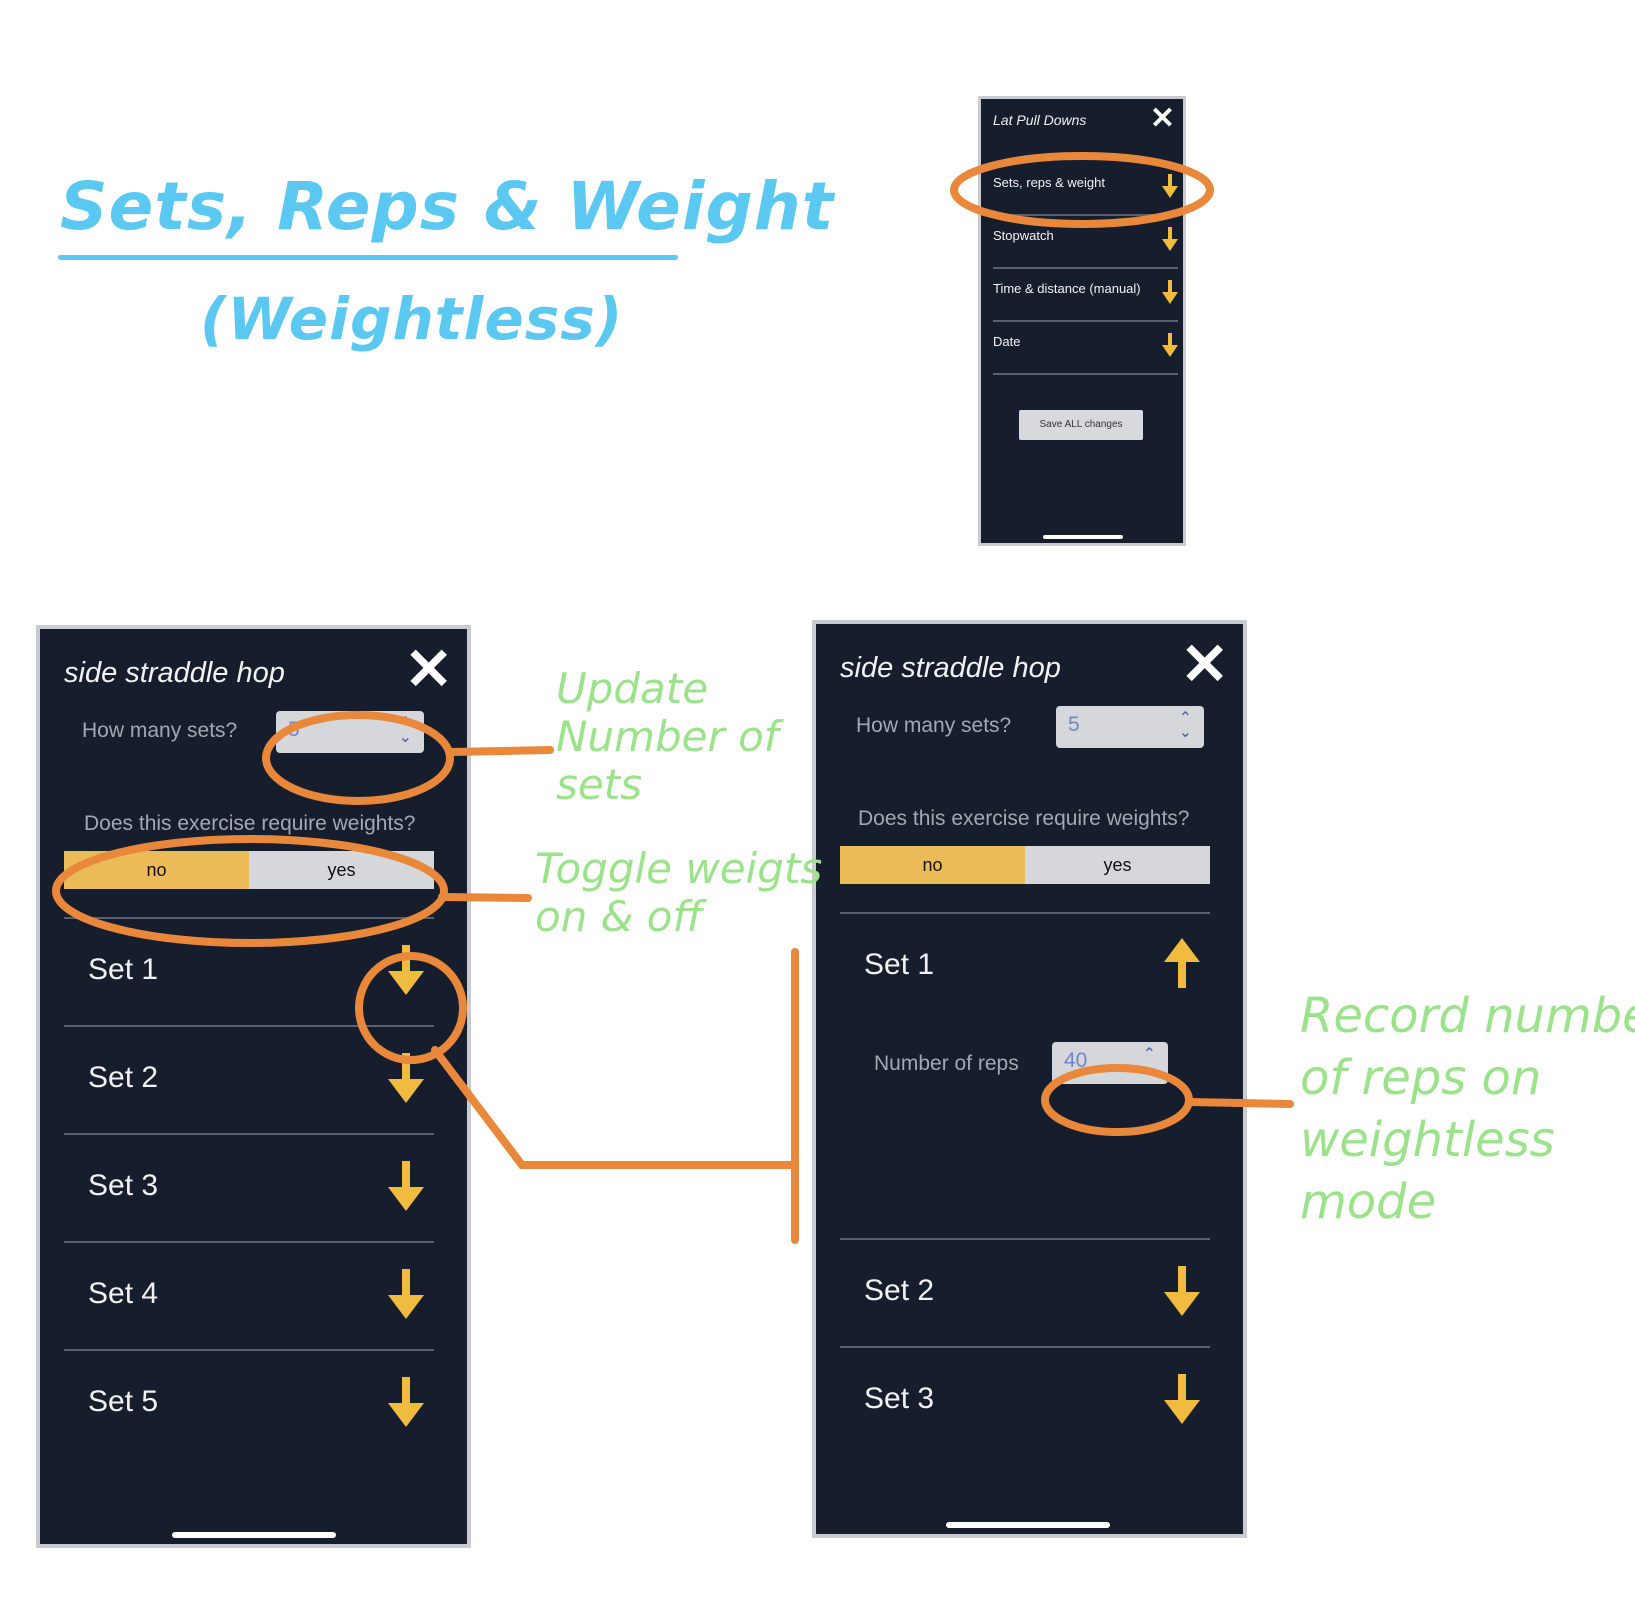  I want to click on highlight-sets-stepper, so click(358, 758).